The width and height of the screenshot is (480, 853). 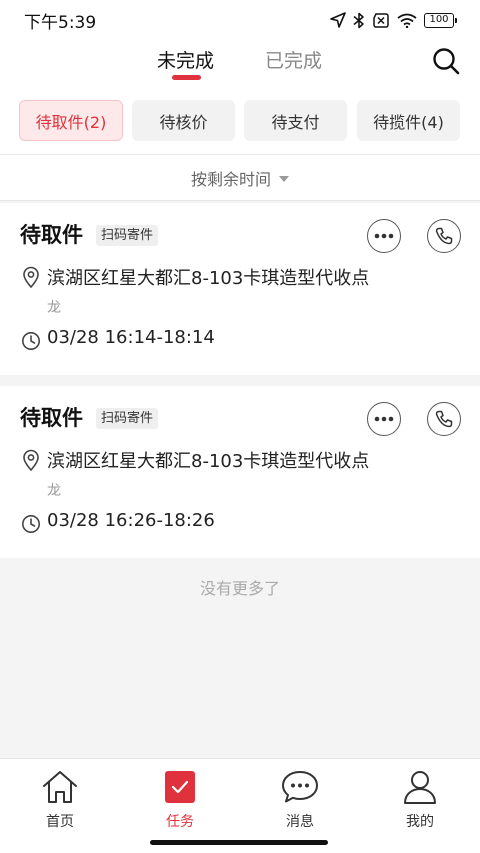 I want to click on nav-home: 首页, so click(x=60, y=800).